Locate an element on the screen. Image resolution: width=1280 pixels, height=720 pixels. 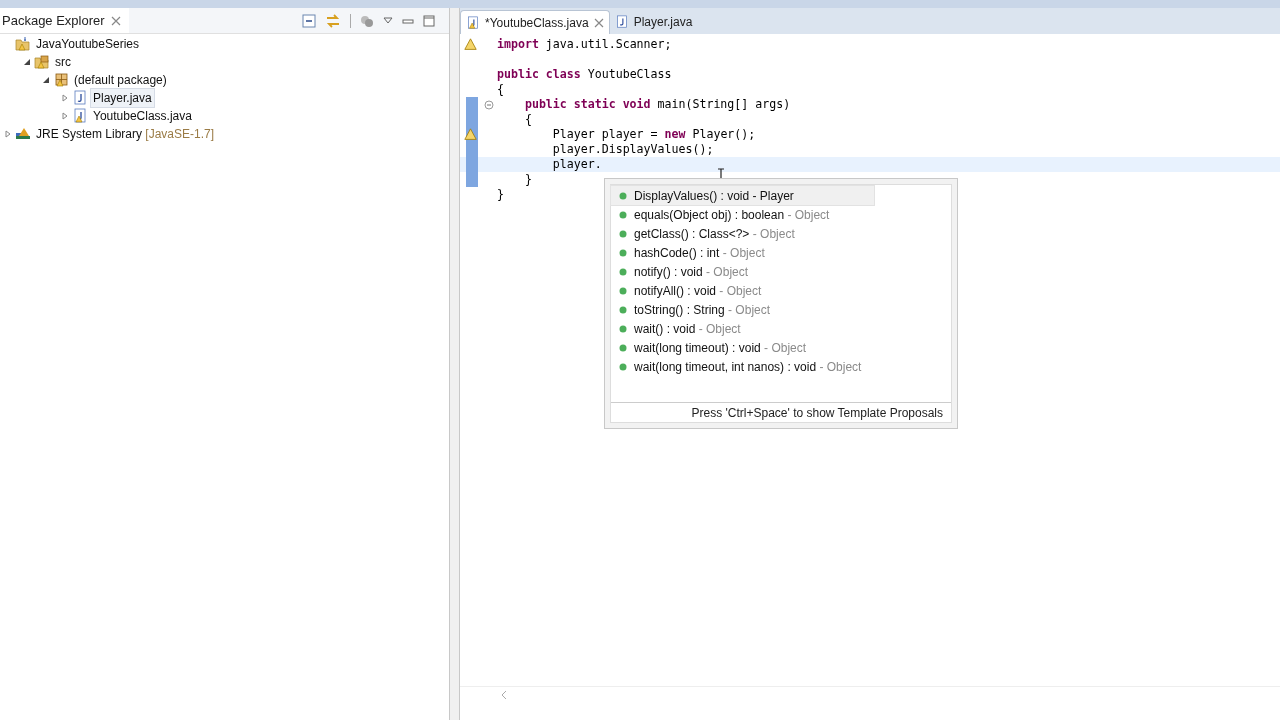
proposal-item: notify() : void - Object is located at coordinates (720, 271).